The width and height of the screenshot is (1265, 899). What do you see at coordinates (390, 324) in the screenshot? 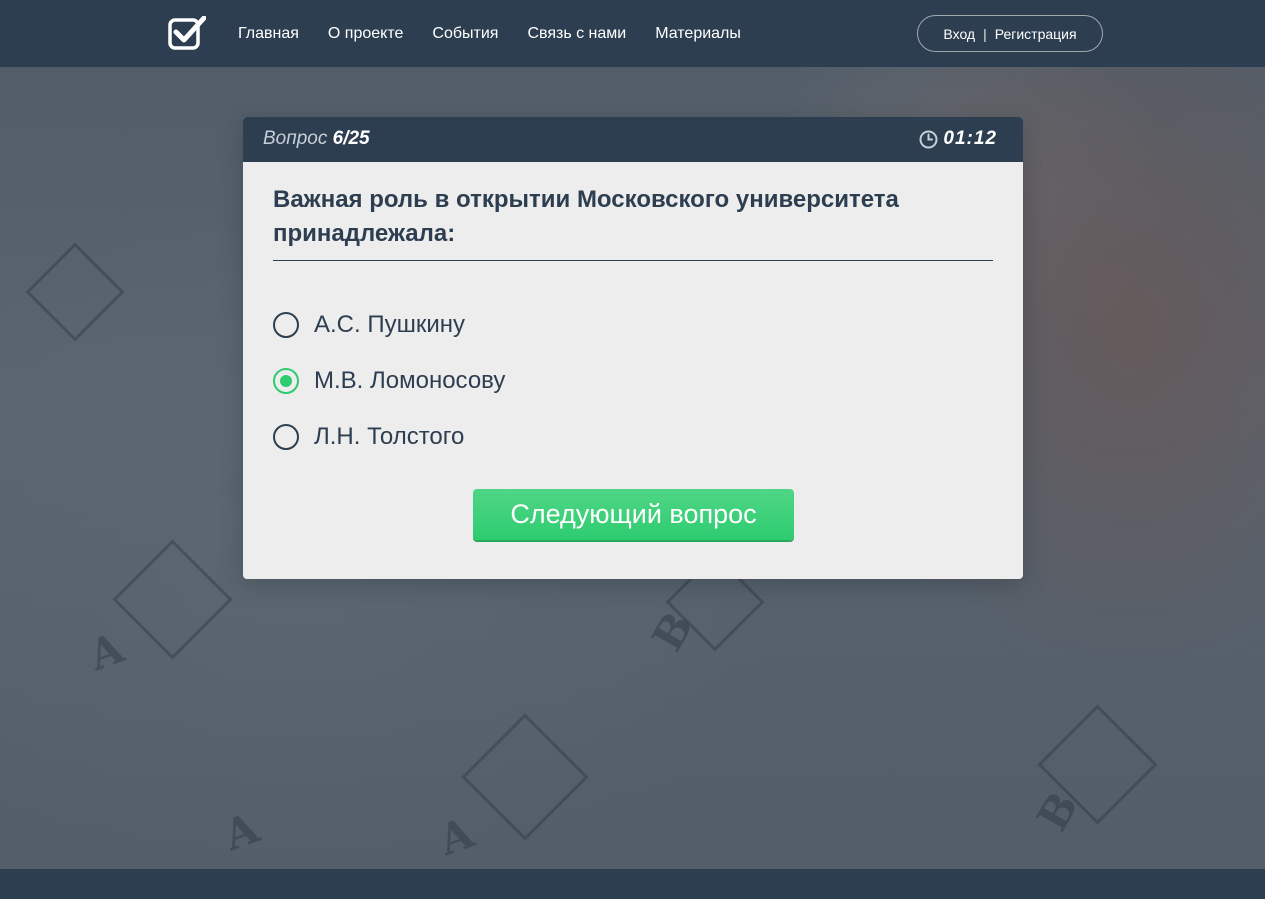
I see `answer-option-label: А.С. Пушкину` at bounding box center [390, 324].